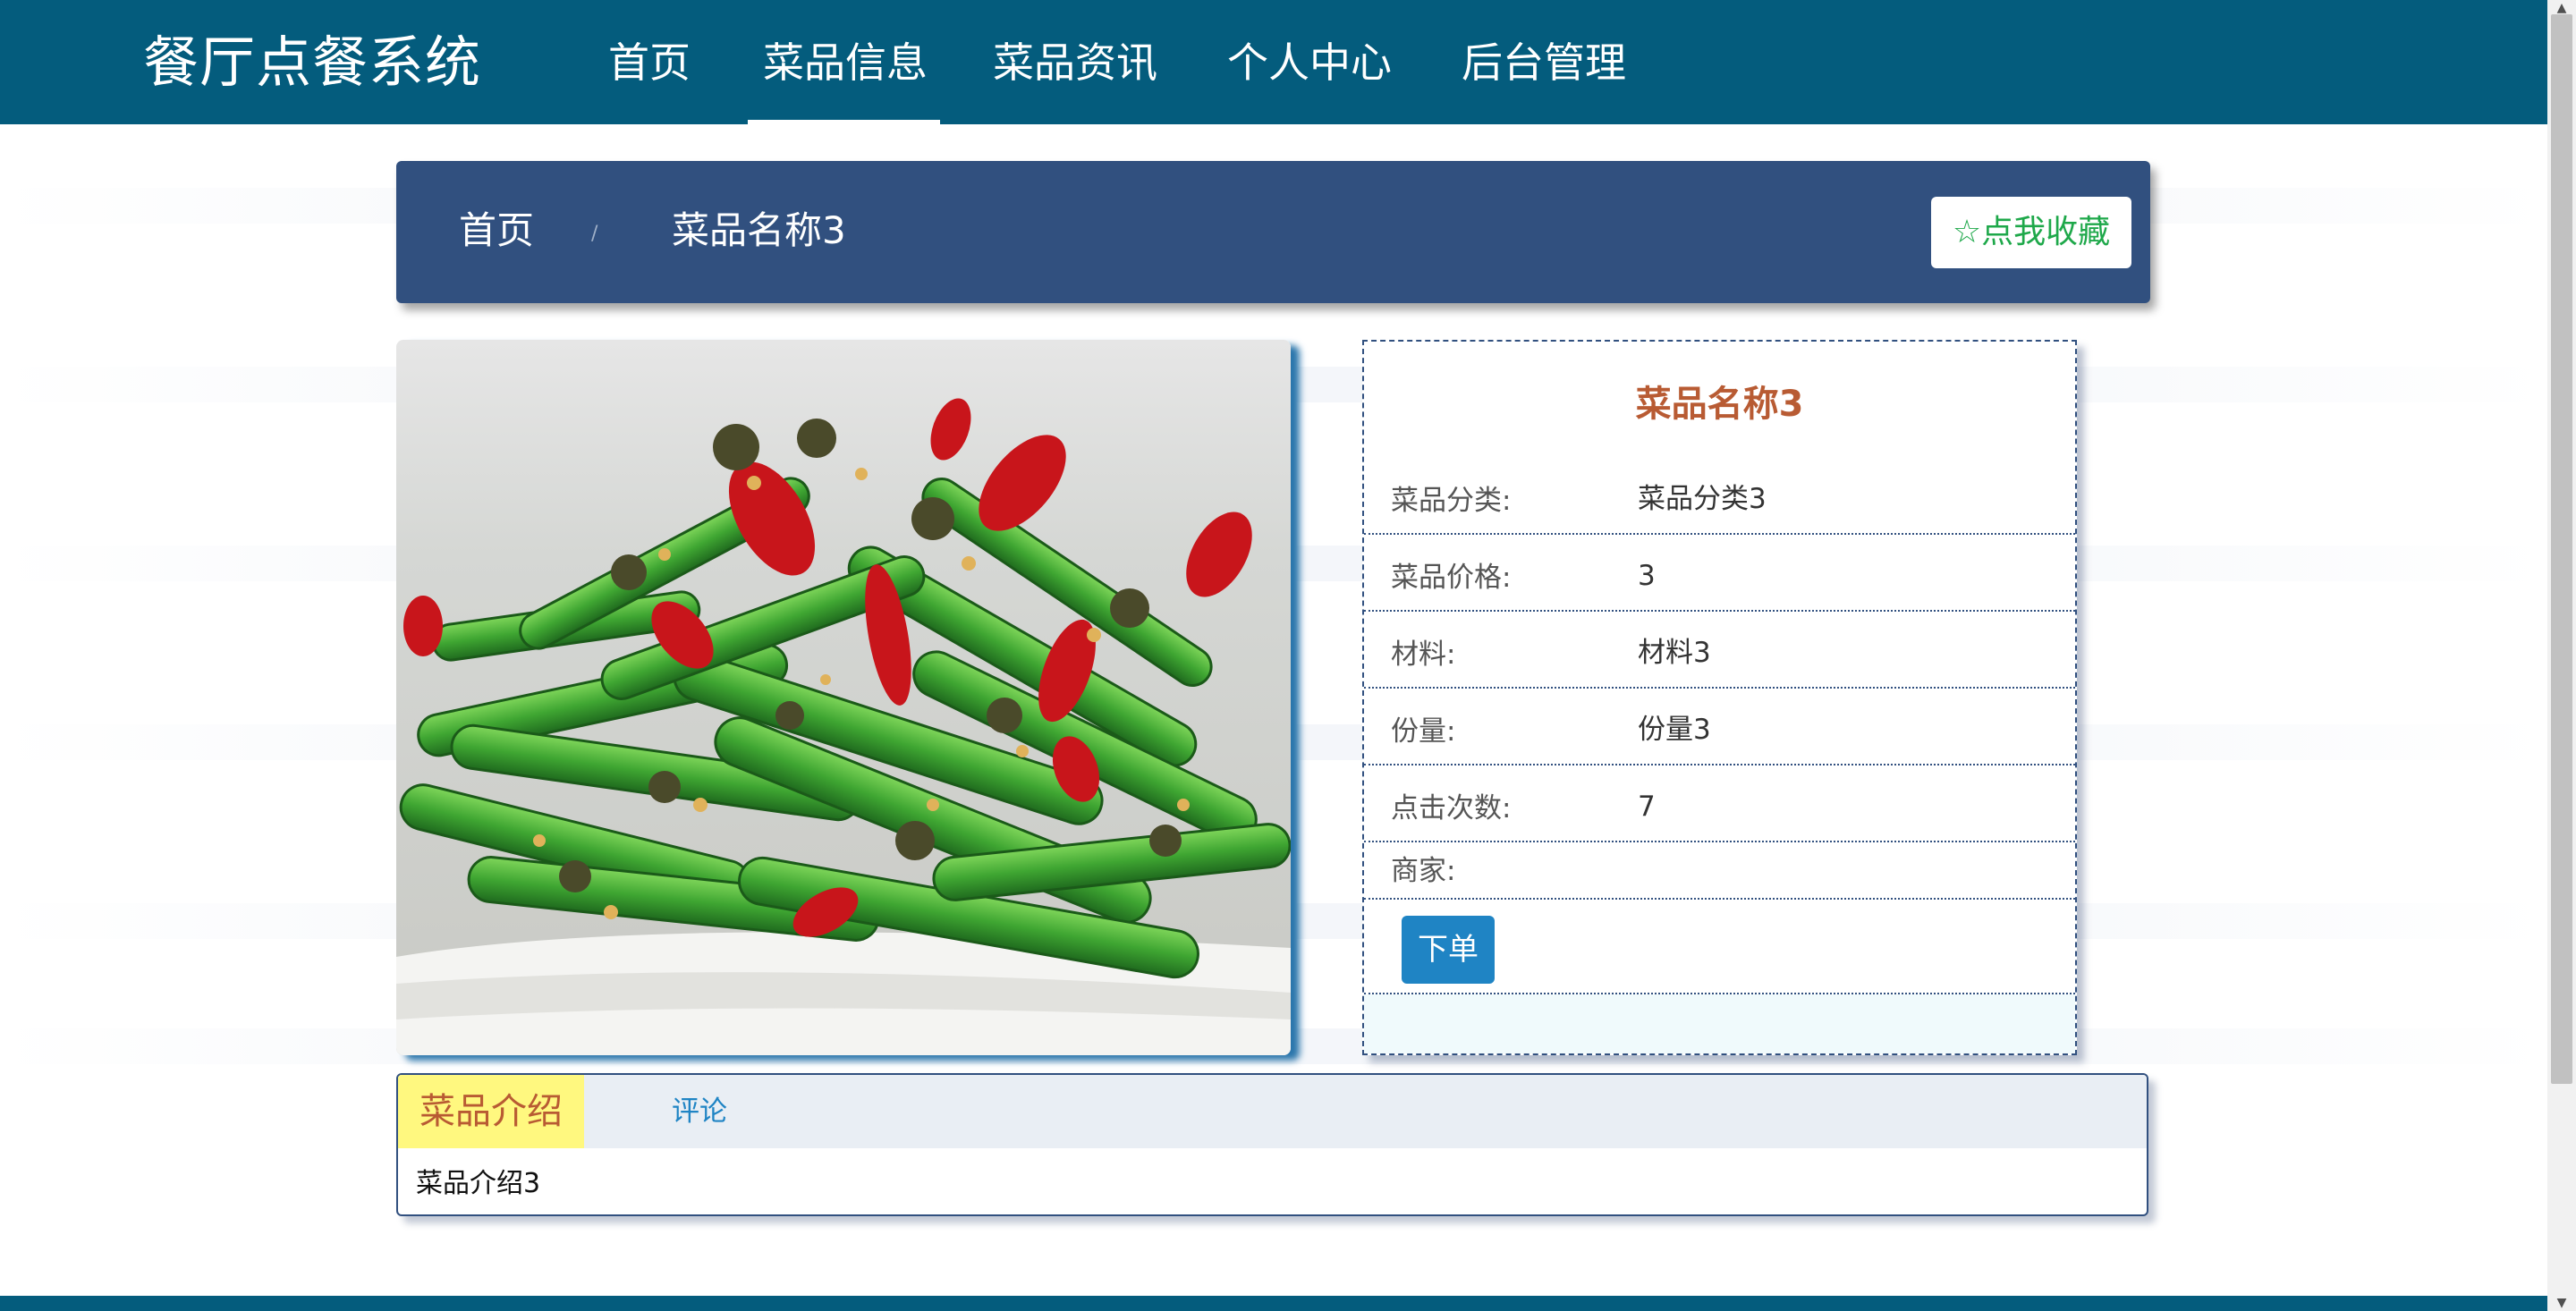 Image resolution: width=2576 pixels, height=1311 pixels. I want to click on info-value: 3, so click(1647, 576).